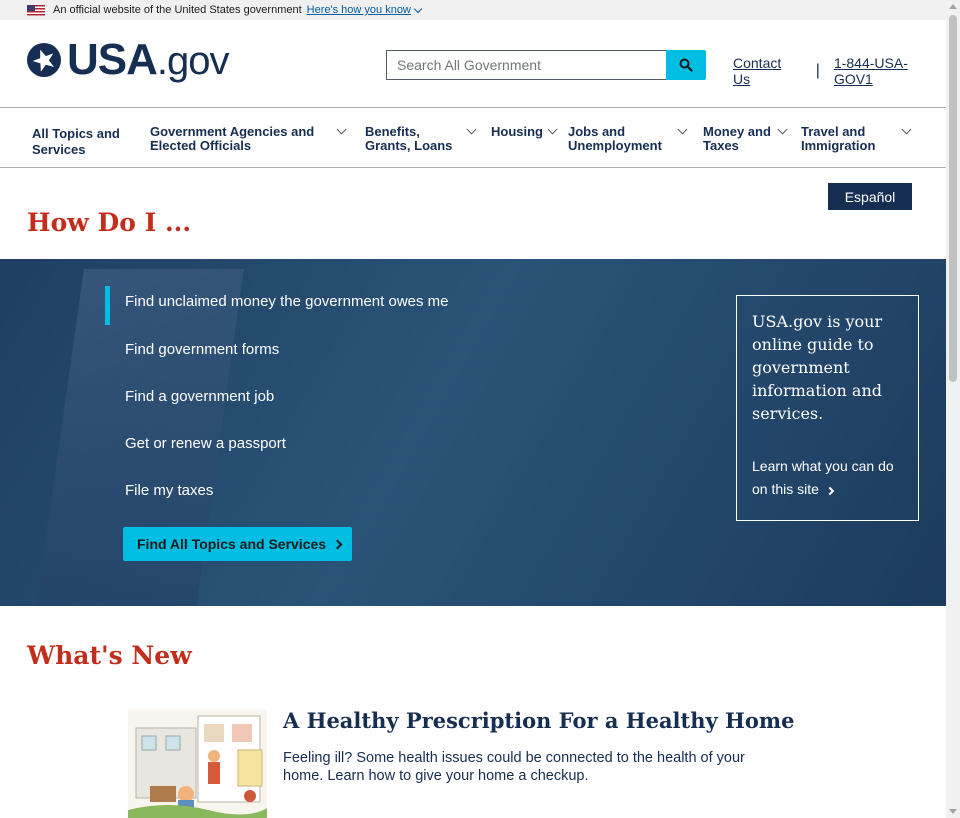 Image resolution: width=960 pixels, height=818 pixels. I want to click on phone-link: 1-844-USA-GOV1, so click(890, 71).